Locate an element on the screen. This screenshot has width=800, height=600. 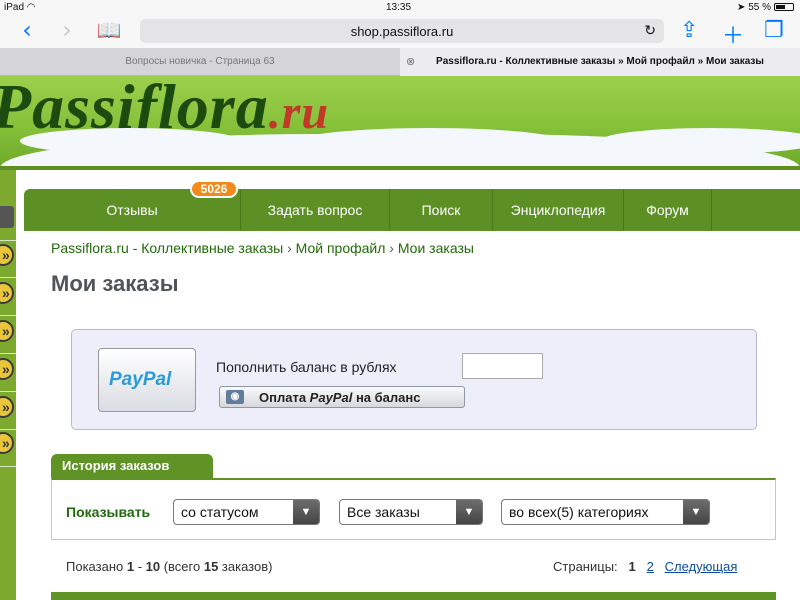
tab-inactive: Вопросы новичка - Страница 63 is located at coordinates (200, 62).